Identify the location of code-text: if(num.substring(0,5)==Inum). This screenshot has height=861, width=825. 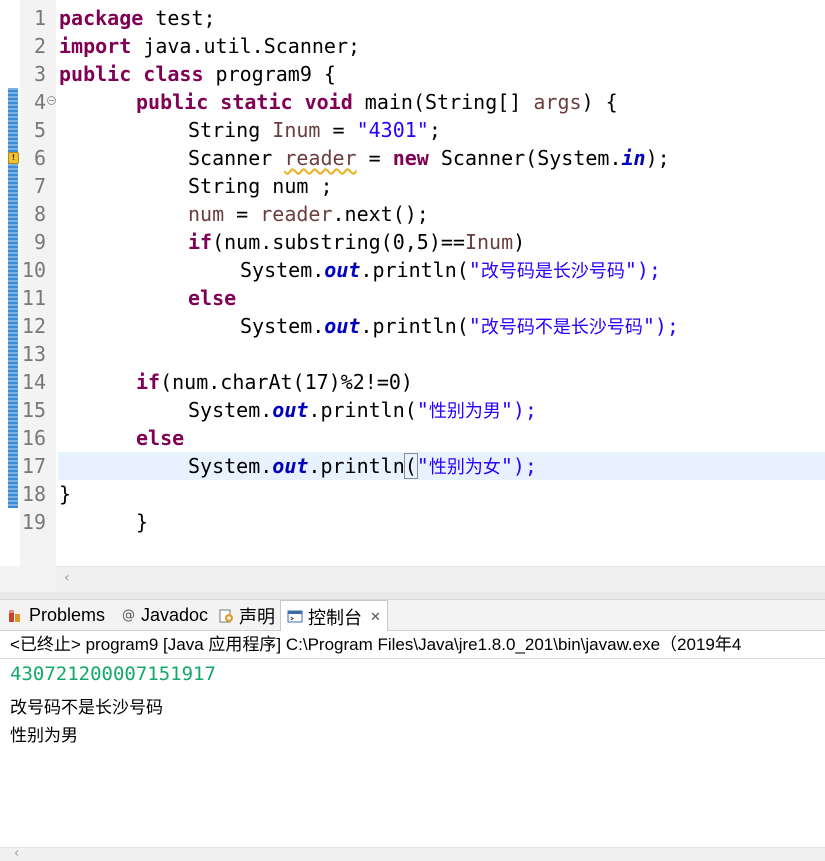
(356, 242).